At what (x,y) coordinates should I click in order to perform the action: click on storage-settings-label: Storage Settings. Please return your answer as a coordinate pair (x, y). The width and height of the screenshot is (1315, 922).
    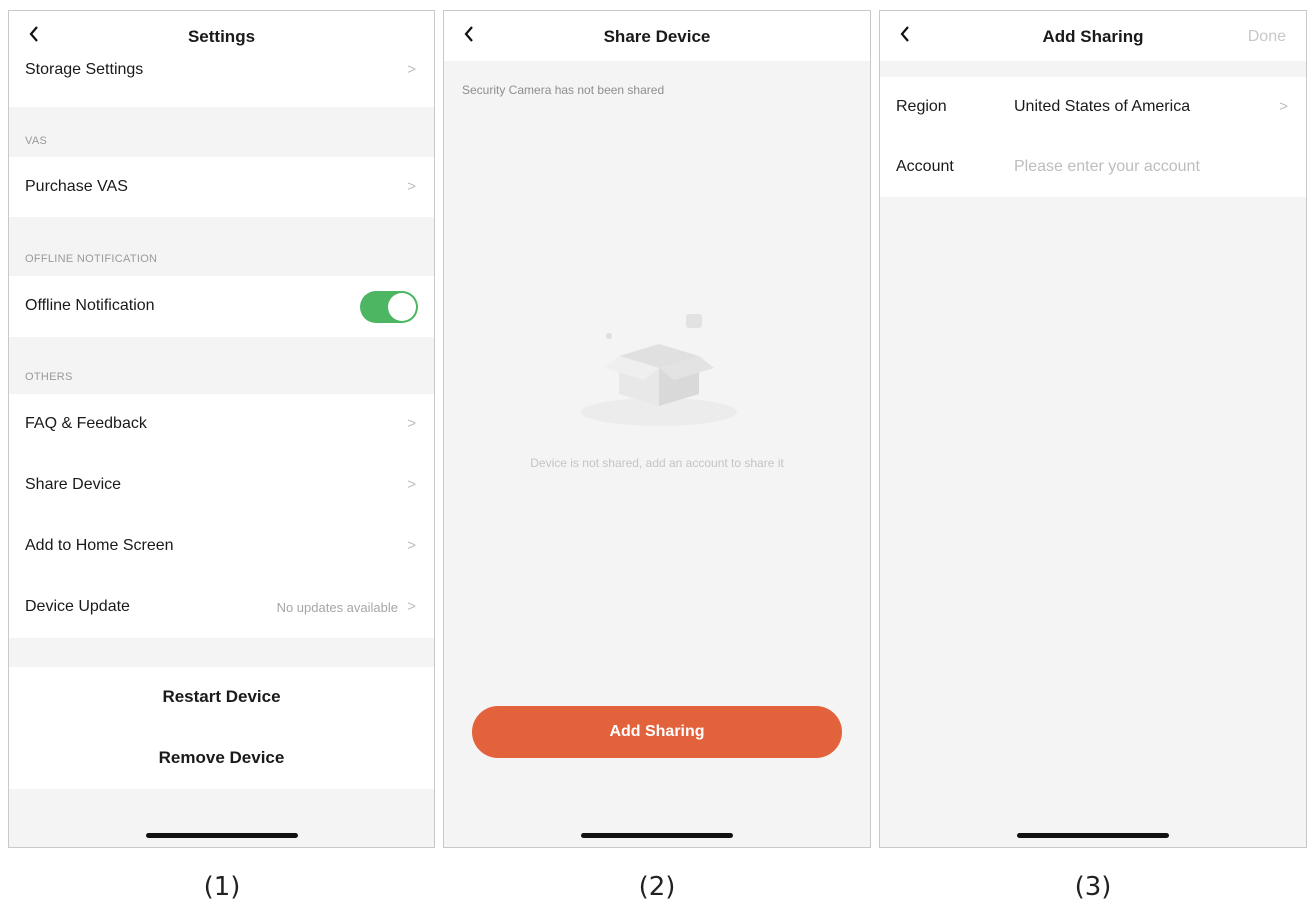
    Looking at the image, I should click on (84, 69).